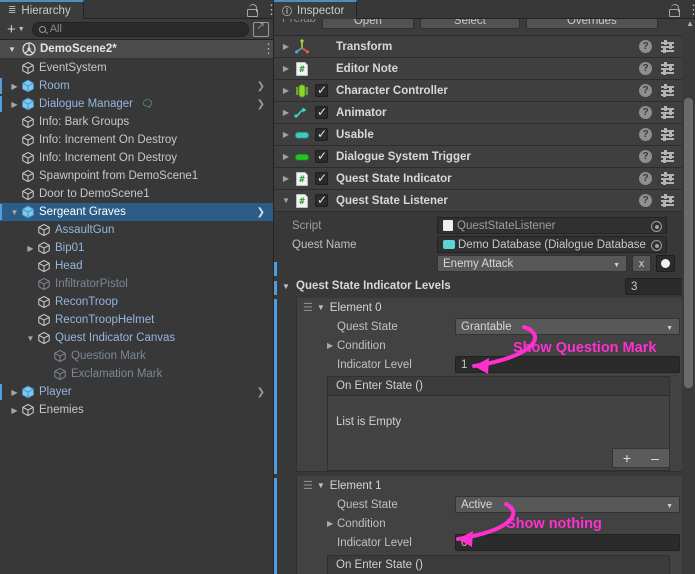 The width and height of the screenshot is (695, 574). I want to click on hierarchy-item-head: Head, so click(136, 266).